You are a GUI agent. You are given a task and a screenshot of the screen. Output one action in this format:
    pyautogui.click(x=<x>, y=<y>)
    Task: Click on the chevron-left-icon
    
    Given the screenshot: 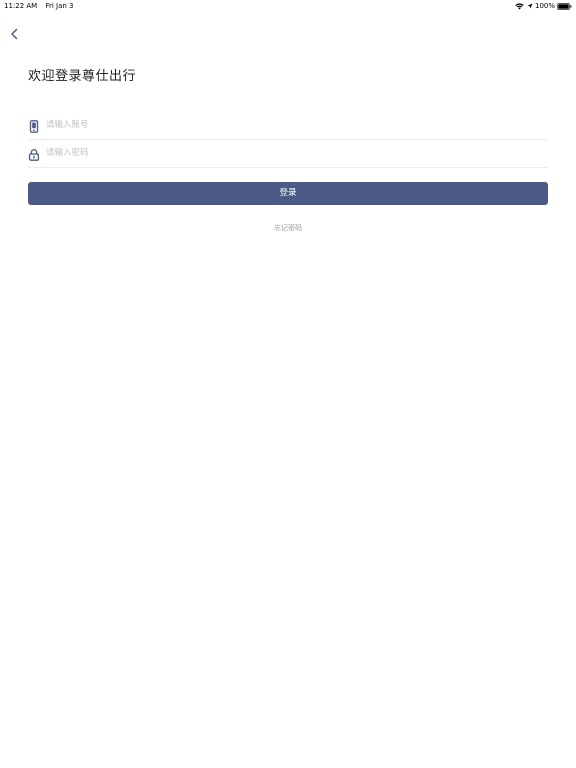 What is the action you would take?
    pyautogui.click(x=15, y=37)
    